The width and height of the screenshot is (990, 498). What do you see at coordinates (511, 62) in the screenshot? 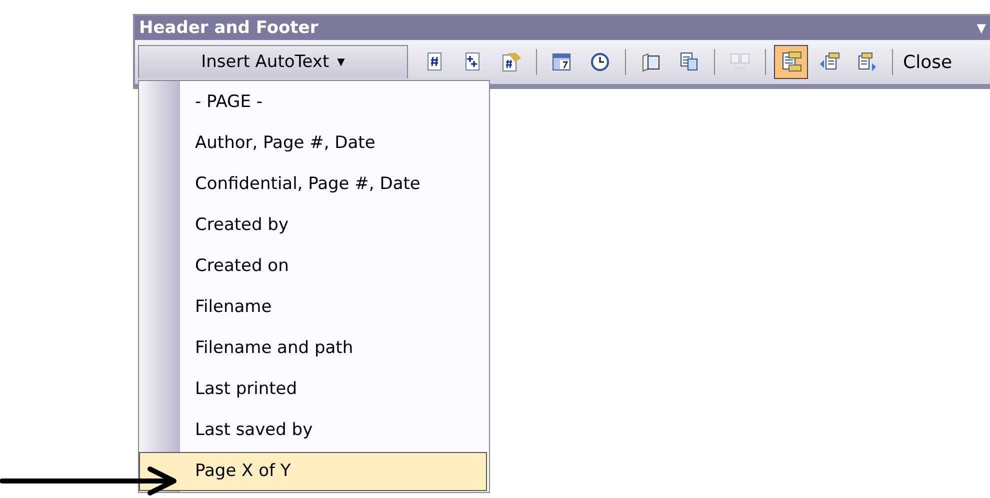
I see `page-format-icon` at bounding box center [511, 62].